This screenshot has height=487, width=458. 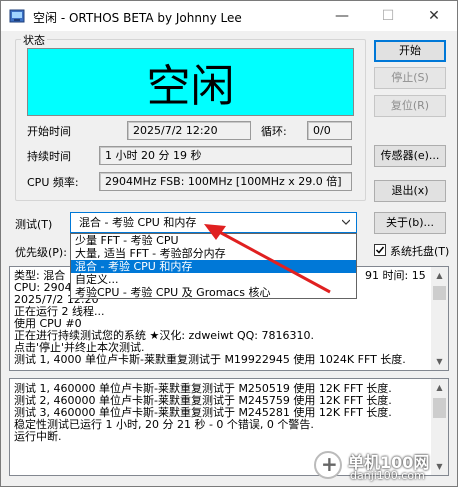 I want to click on checkmark-icon, so click(x=380, y=250).